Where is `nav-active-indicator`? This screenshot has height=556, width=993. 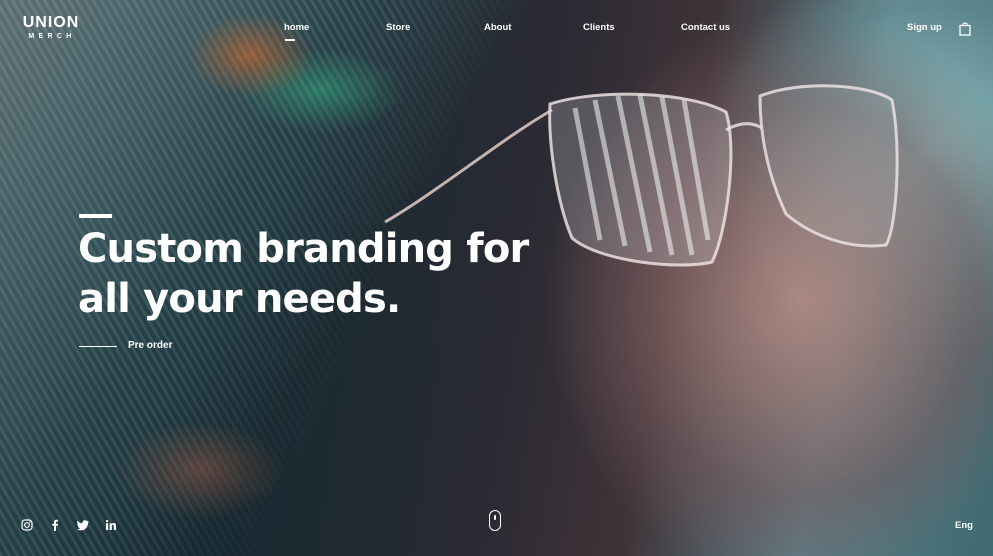
nav-active-indicator is located at coordinates (290, 40).